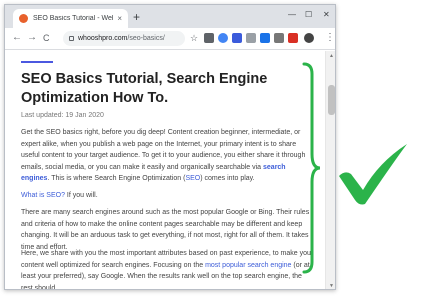 The height and width of the screenshot is (298, 425). Describe the element at coordinates (71, 38) in the screenshot. I see `lock-icon` at that location.